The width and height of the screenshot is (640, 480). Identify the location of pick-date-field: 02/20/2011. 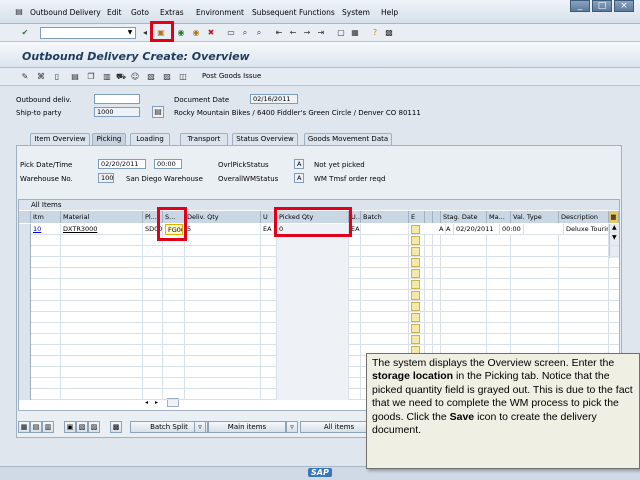
(122, 164).